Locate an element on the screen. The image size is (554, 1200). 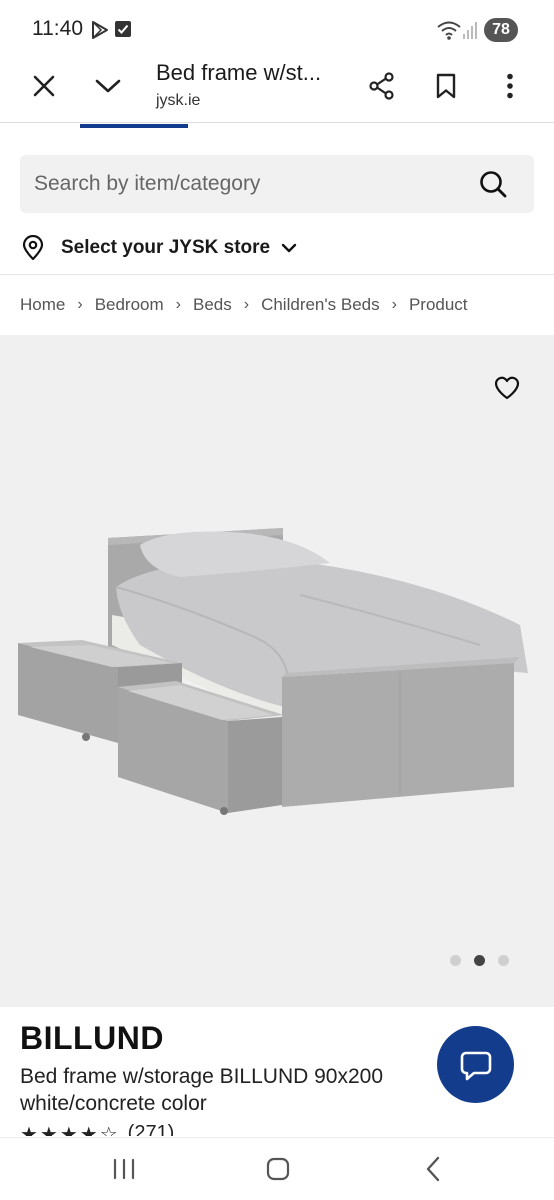
status-bar: 11:40 78 is located at coordinates (277, 30).